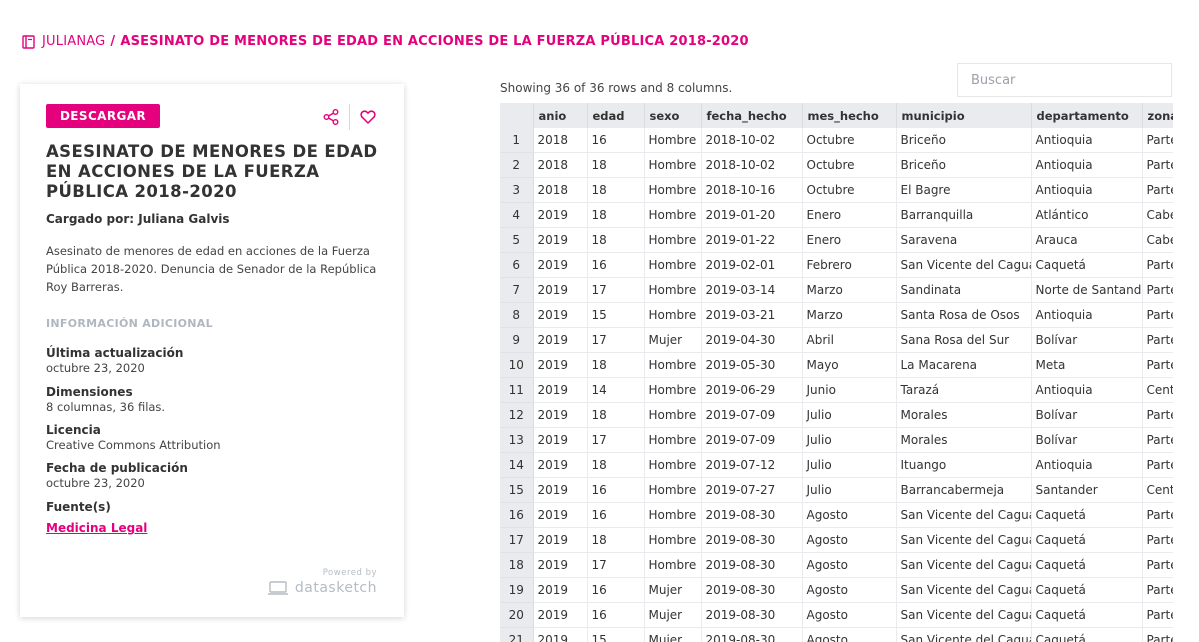  I want to click on table-cell: Centr, so click(1157, 490).